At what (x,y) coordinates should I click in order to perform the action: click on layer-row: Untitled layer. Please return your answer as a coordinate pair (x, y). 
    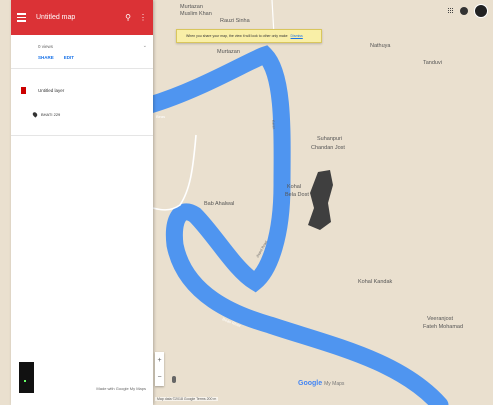
    Looking at the image, I should click on (82, 81).